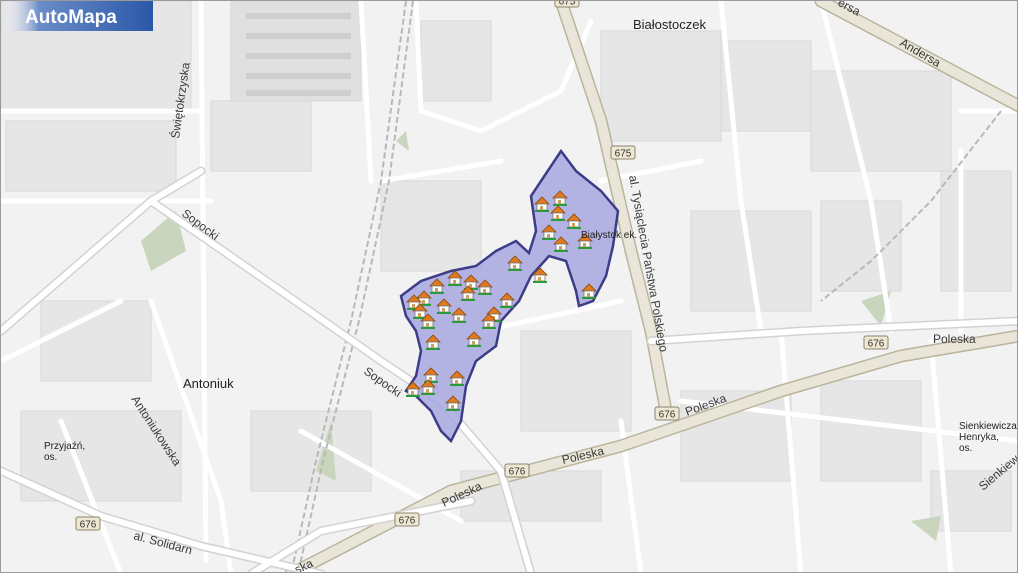 The width and height of the screenshot is (1018, 573). I want to click on street-andersa: Andersa, so click(921, 52).